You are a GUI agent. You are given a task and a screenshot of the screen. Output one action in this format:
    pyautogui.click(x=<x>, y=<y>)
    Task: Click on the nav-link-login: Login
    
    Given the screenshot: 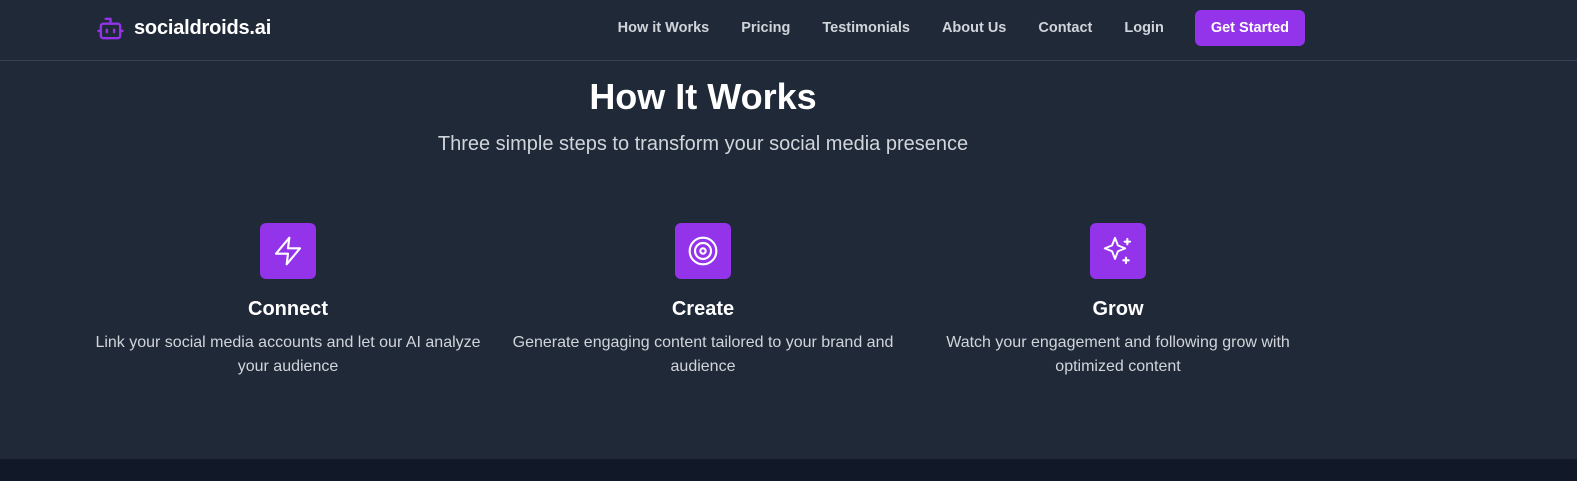 What is the action you would take?
    pyautogui.click(x=1143, y=28)
    